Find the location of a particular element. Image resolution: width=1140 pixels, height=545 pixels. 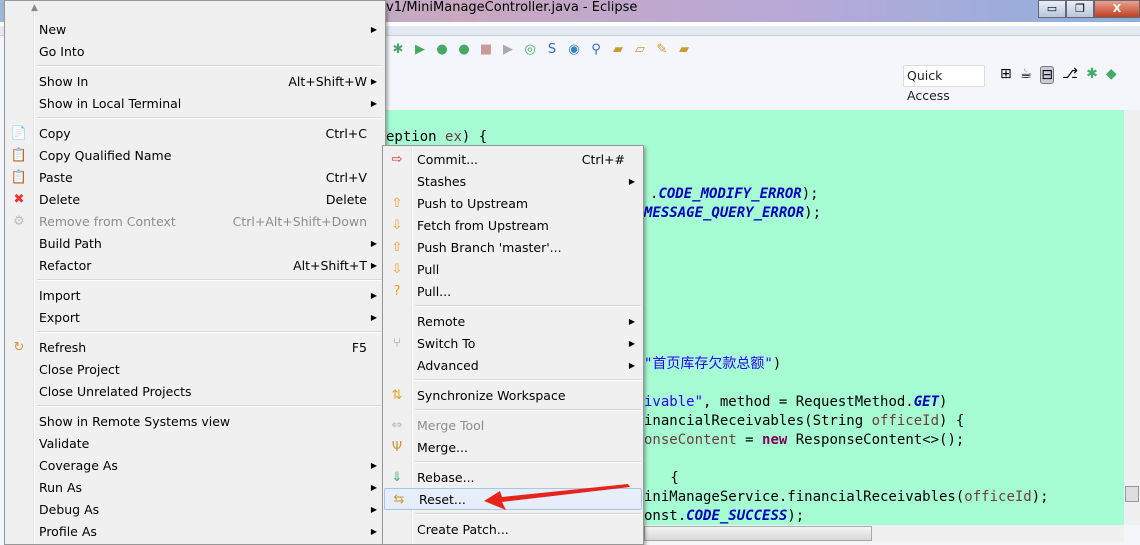

pull-icon: ⇩ is located at coordinates (397, 269).